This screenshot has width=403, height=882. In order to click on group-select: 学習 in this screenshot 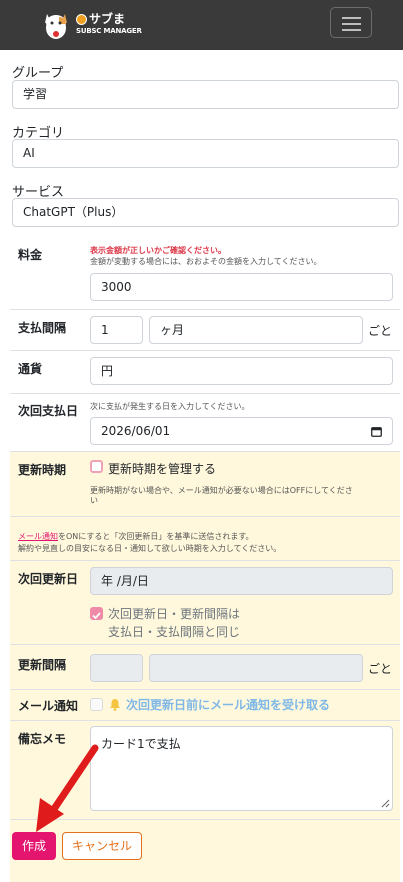, I will do `click(205, 94)`.